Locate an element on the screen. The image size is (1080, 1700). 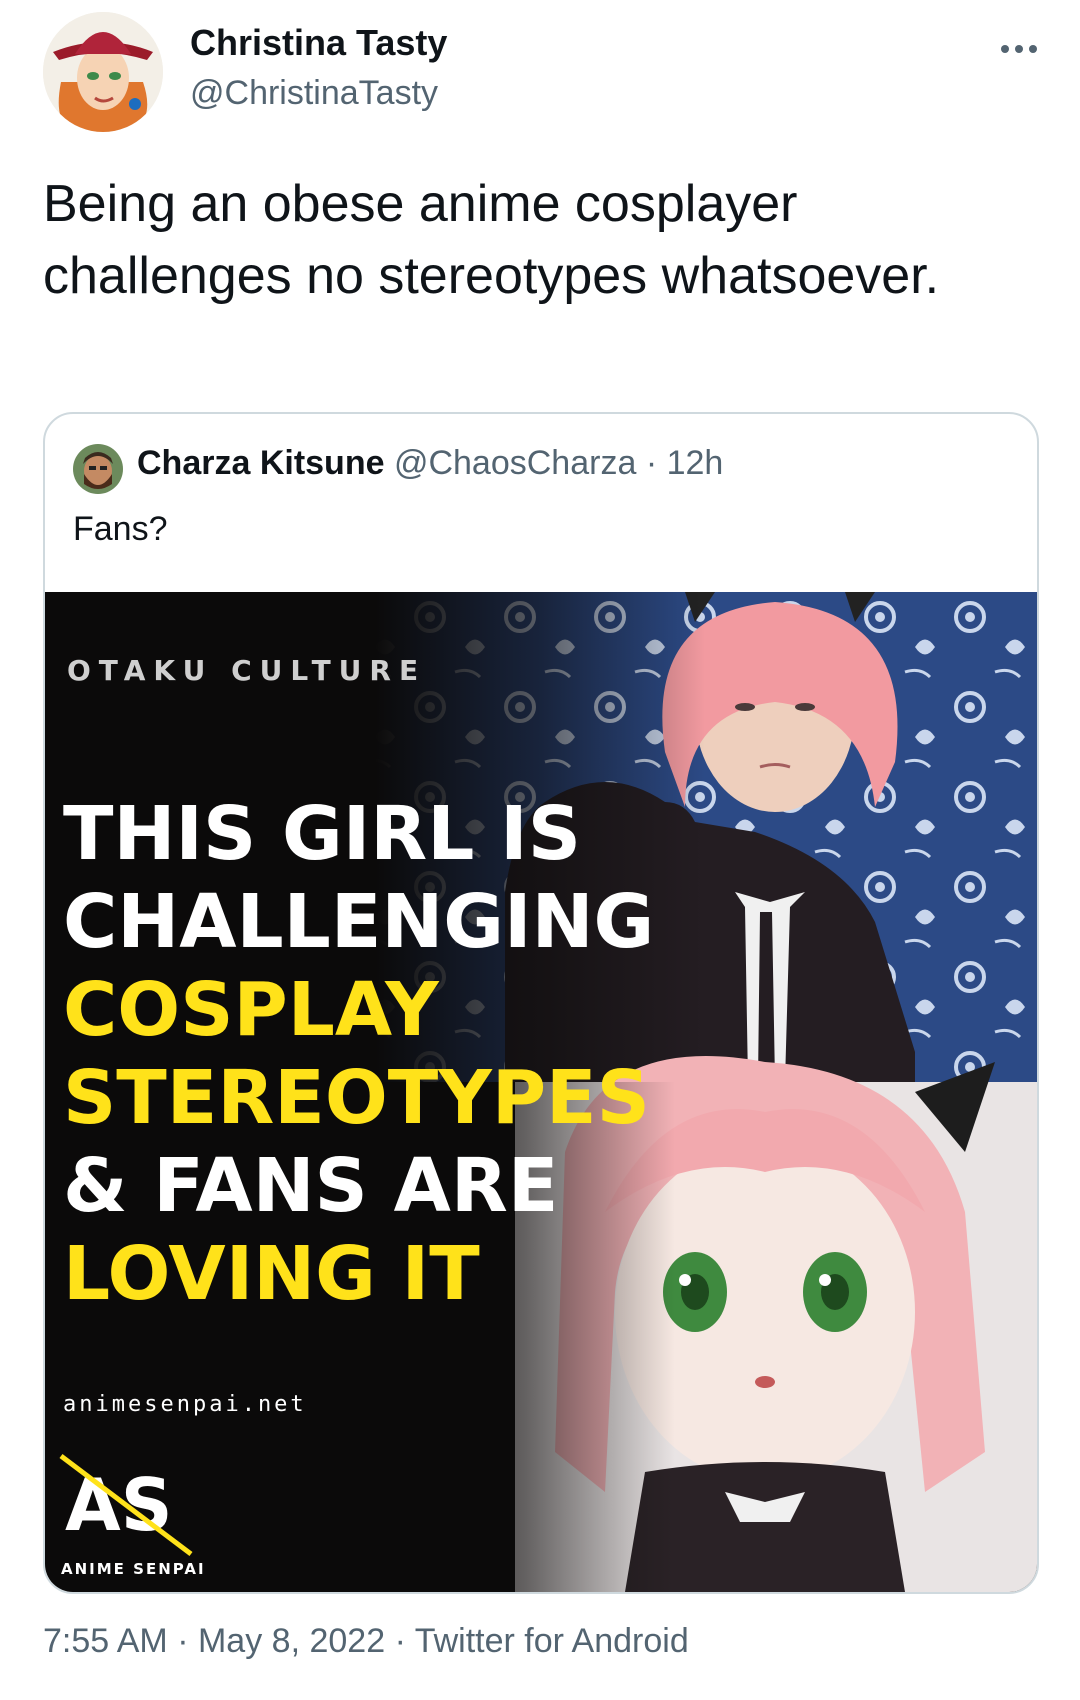
quoted-tweet-age: 12h is located at coordinates (695, 463).